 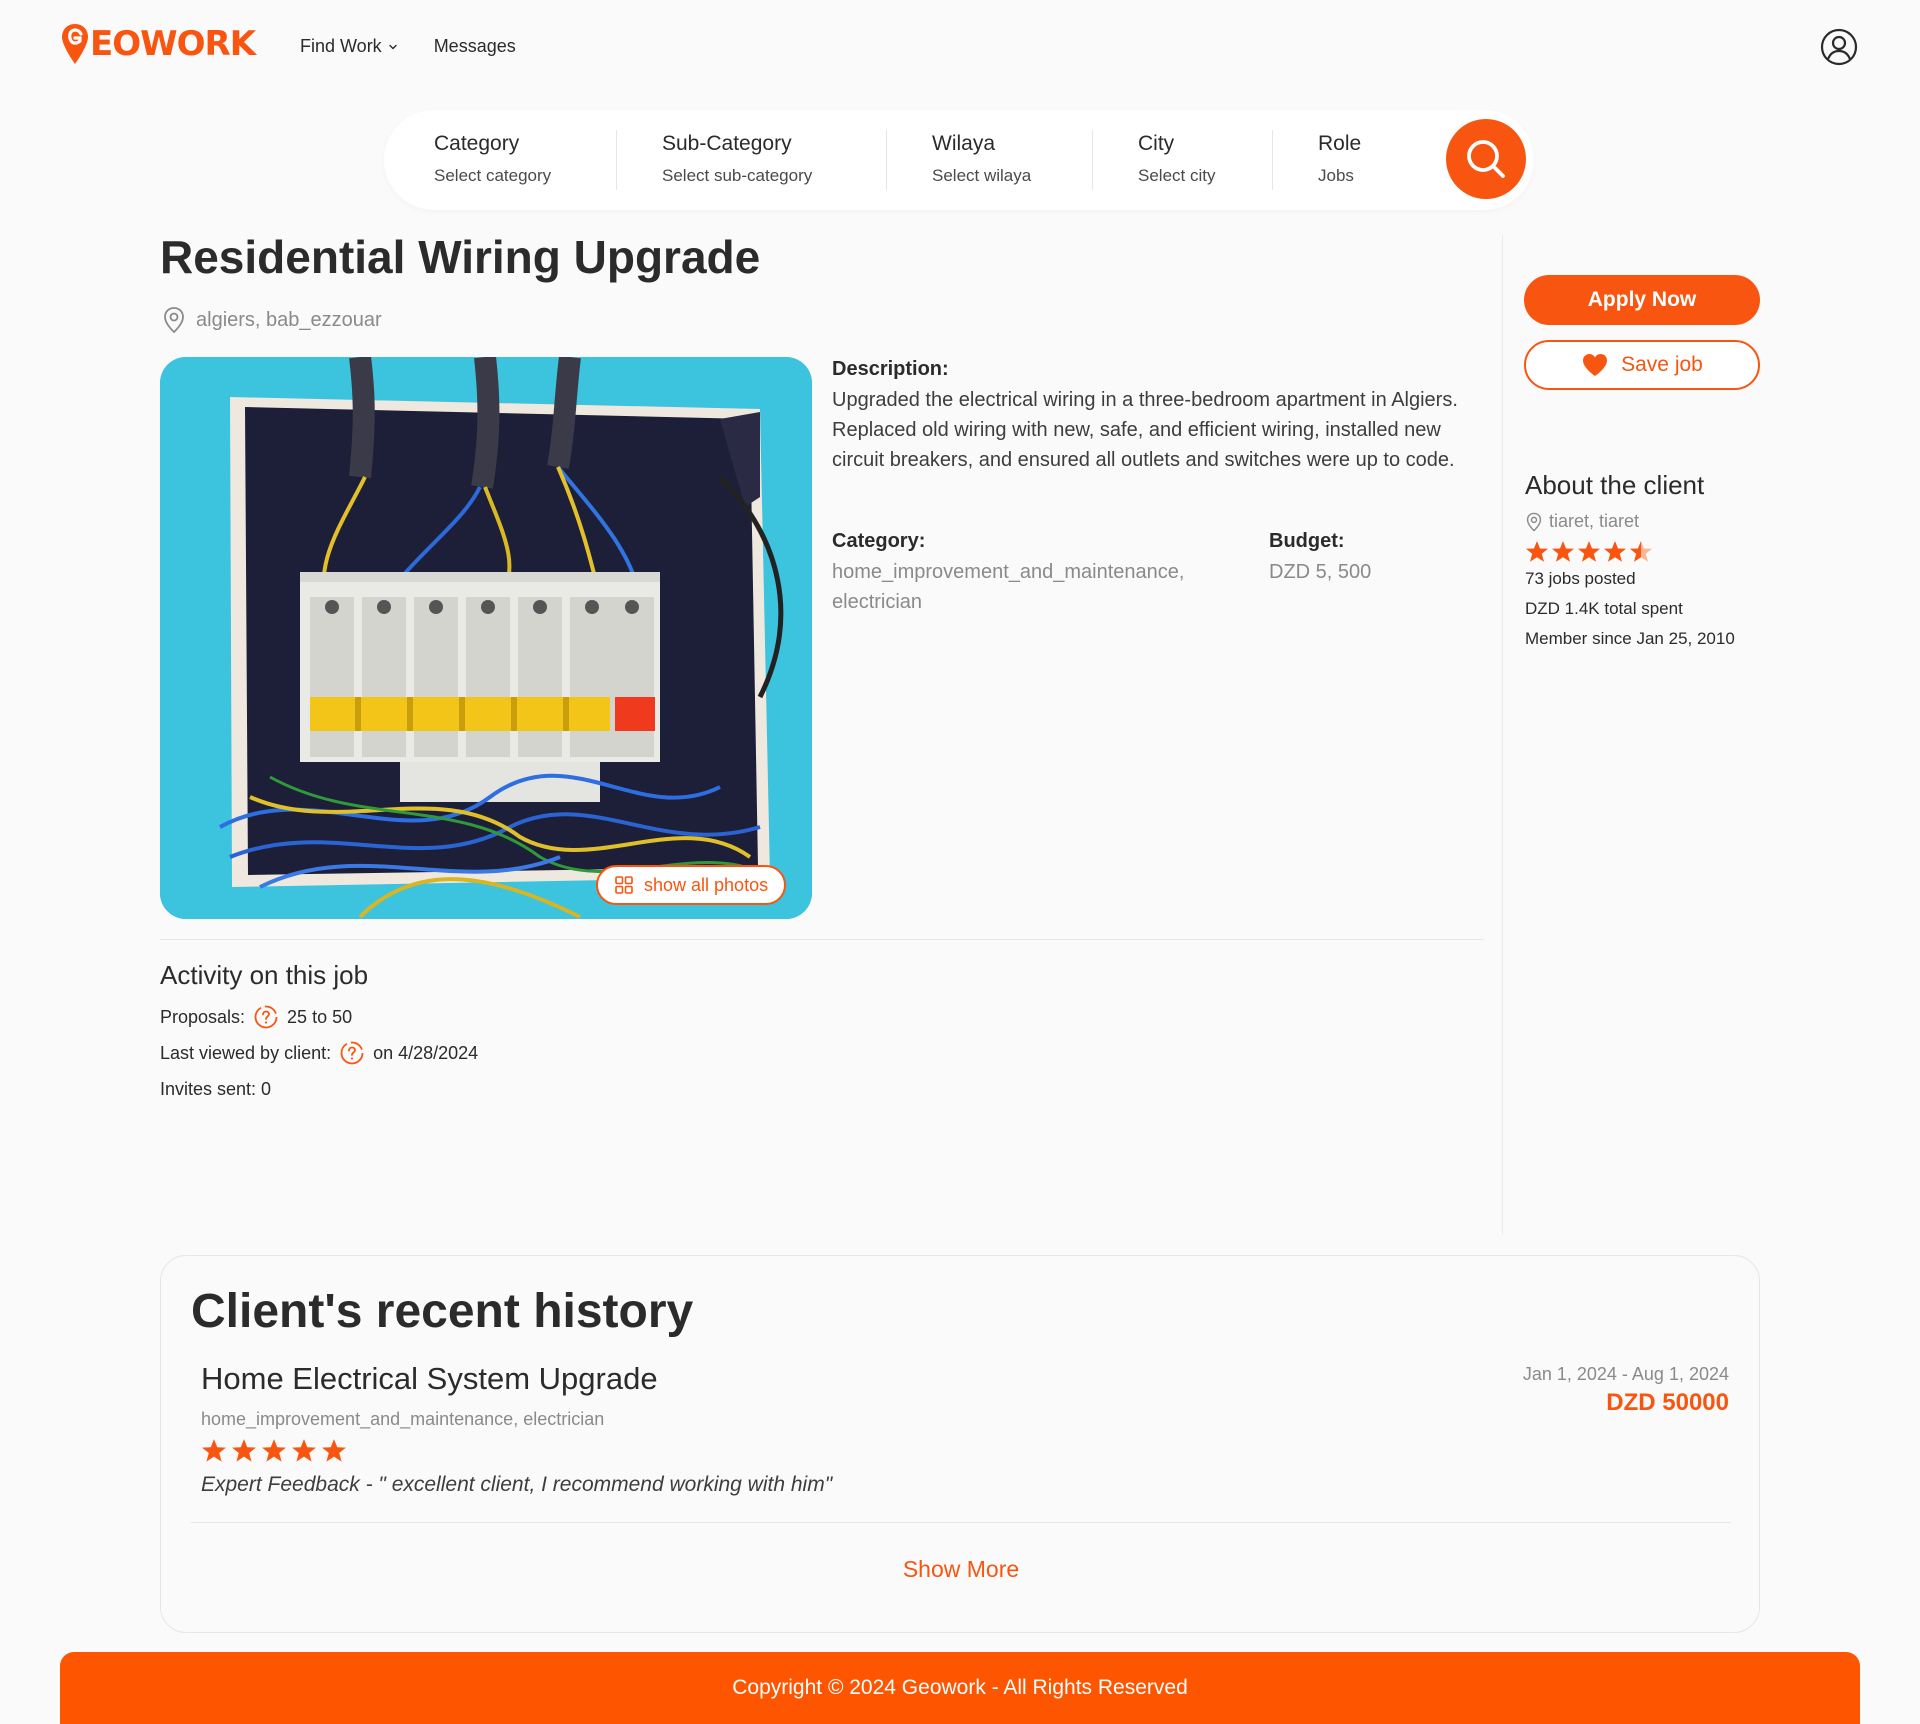 I want to click on heart-icon, so click(x=1595, y=365).